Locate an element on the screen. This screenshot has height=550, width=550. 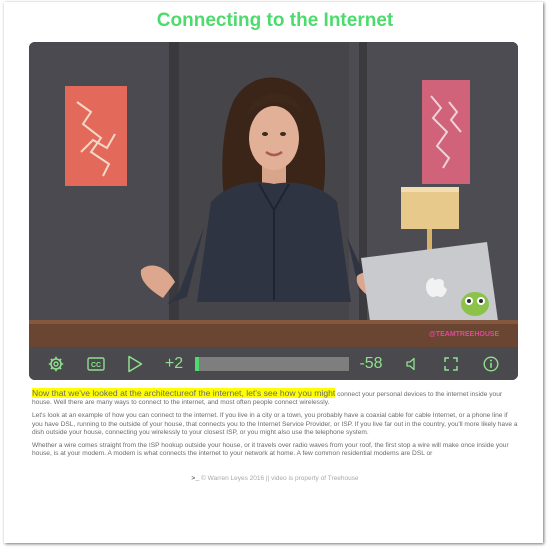
closed-captions-icon: CC is located at coordinates (96, 363).